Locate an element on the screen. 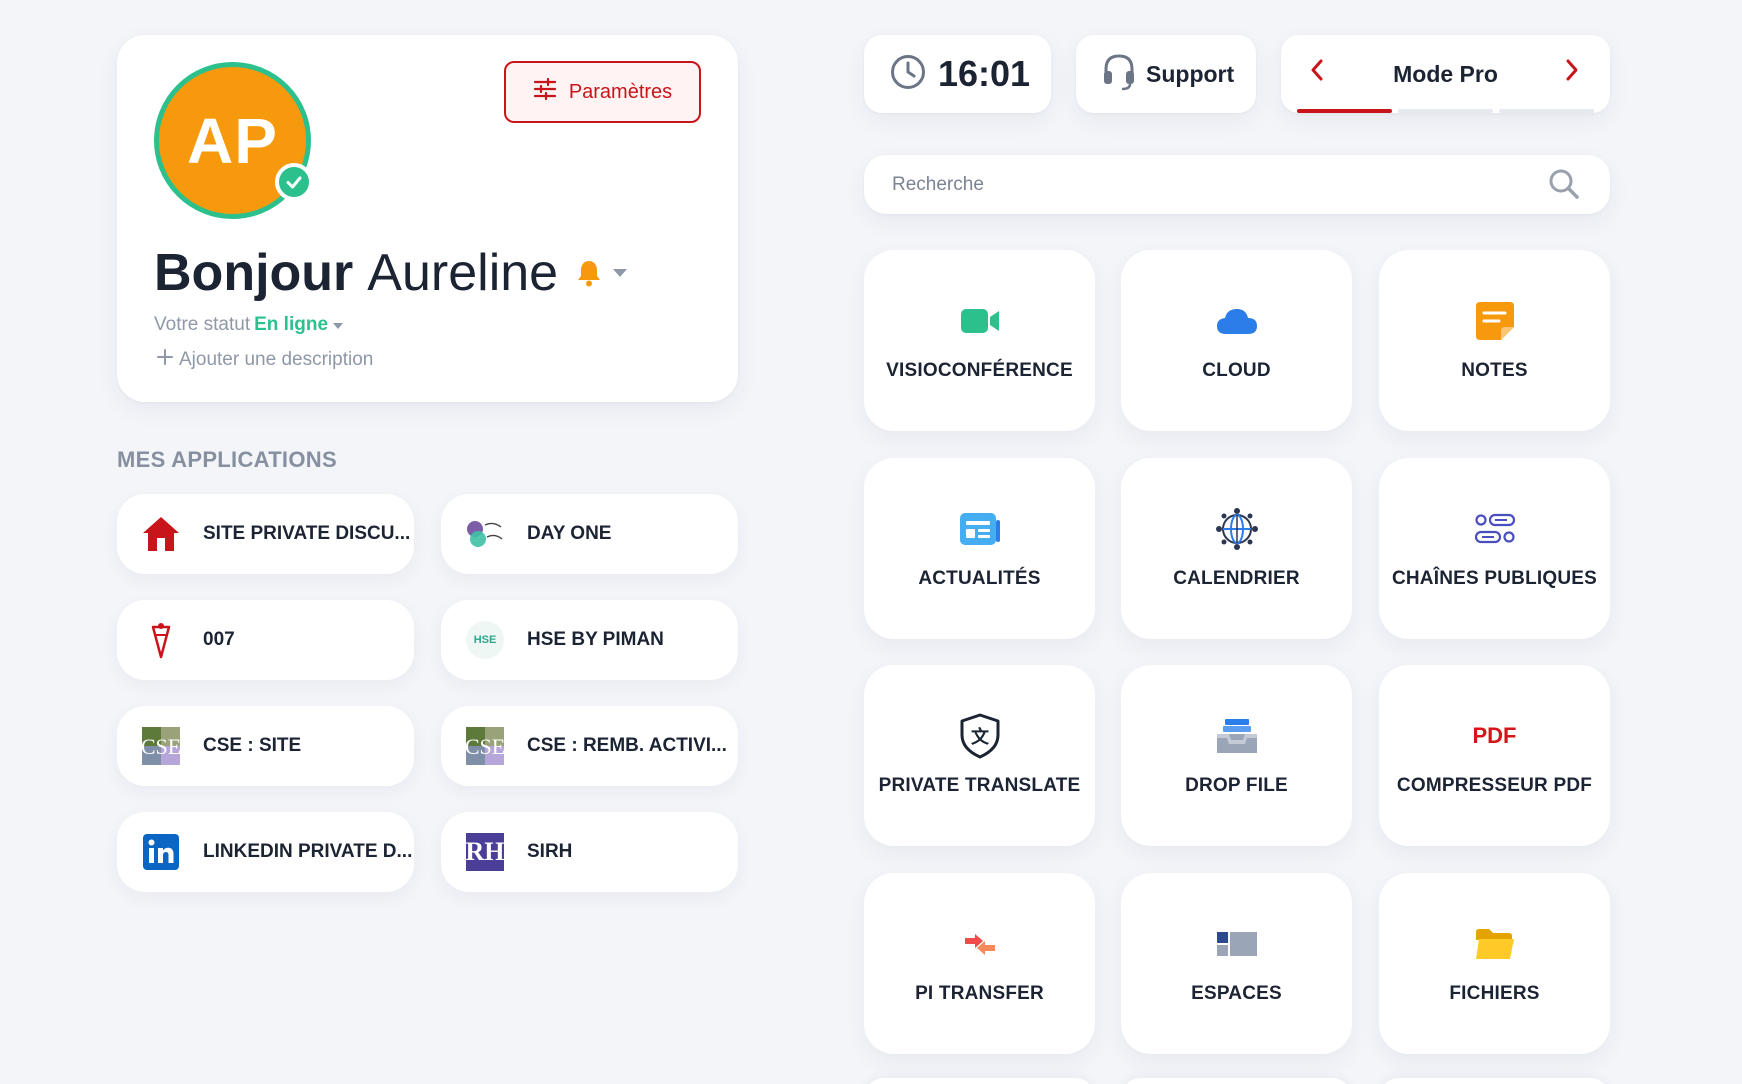 The image size is (1742, 1084). tile-label: PI TRANSFER is located at coordinates (979, 993).